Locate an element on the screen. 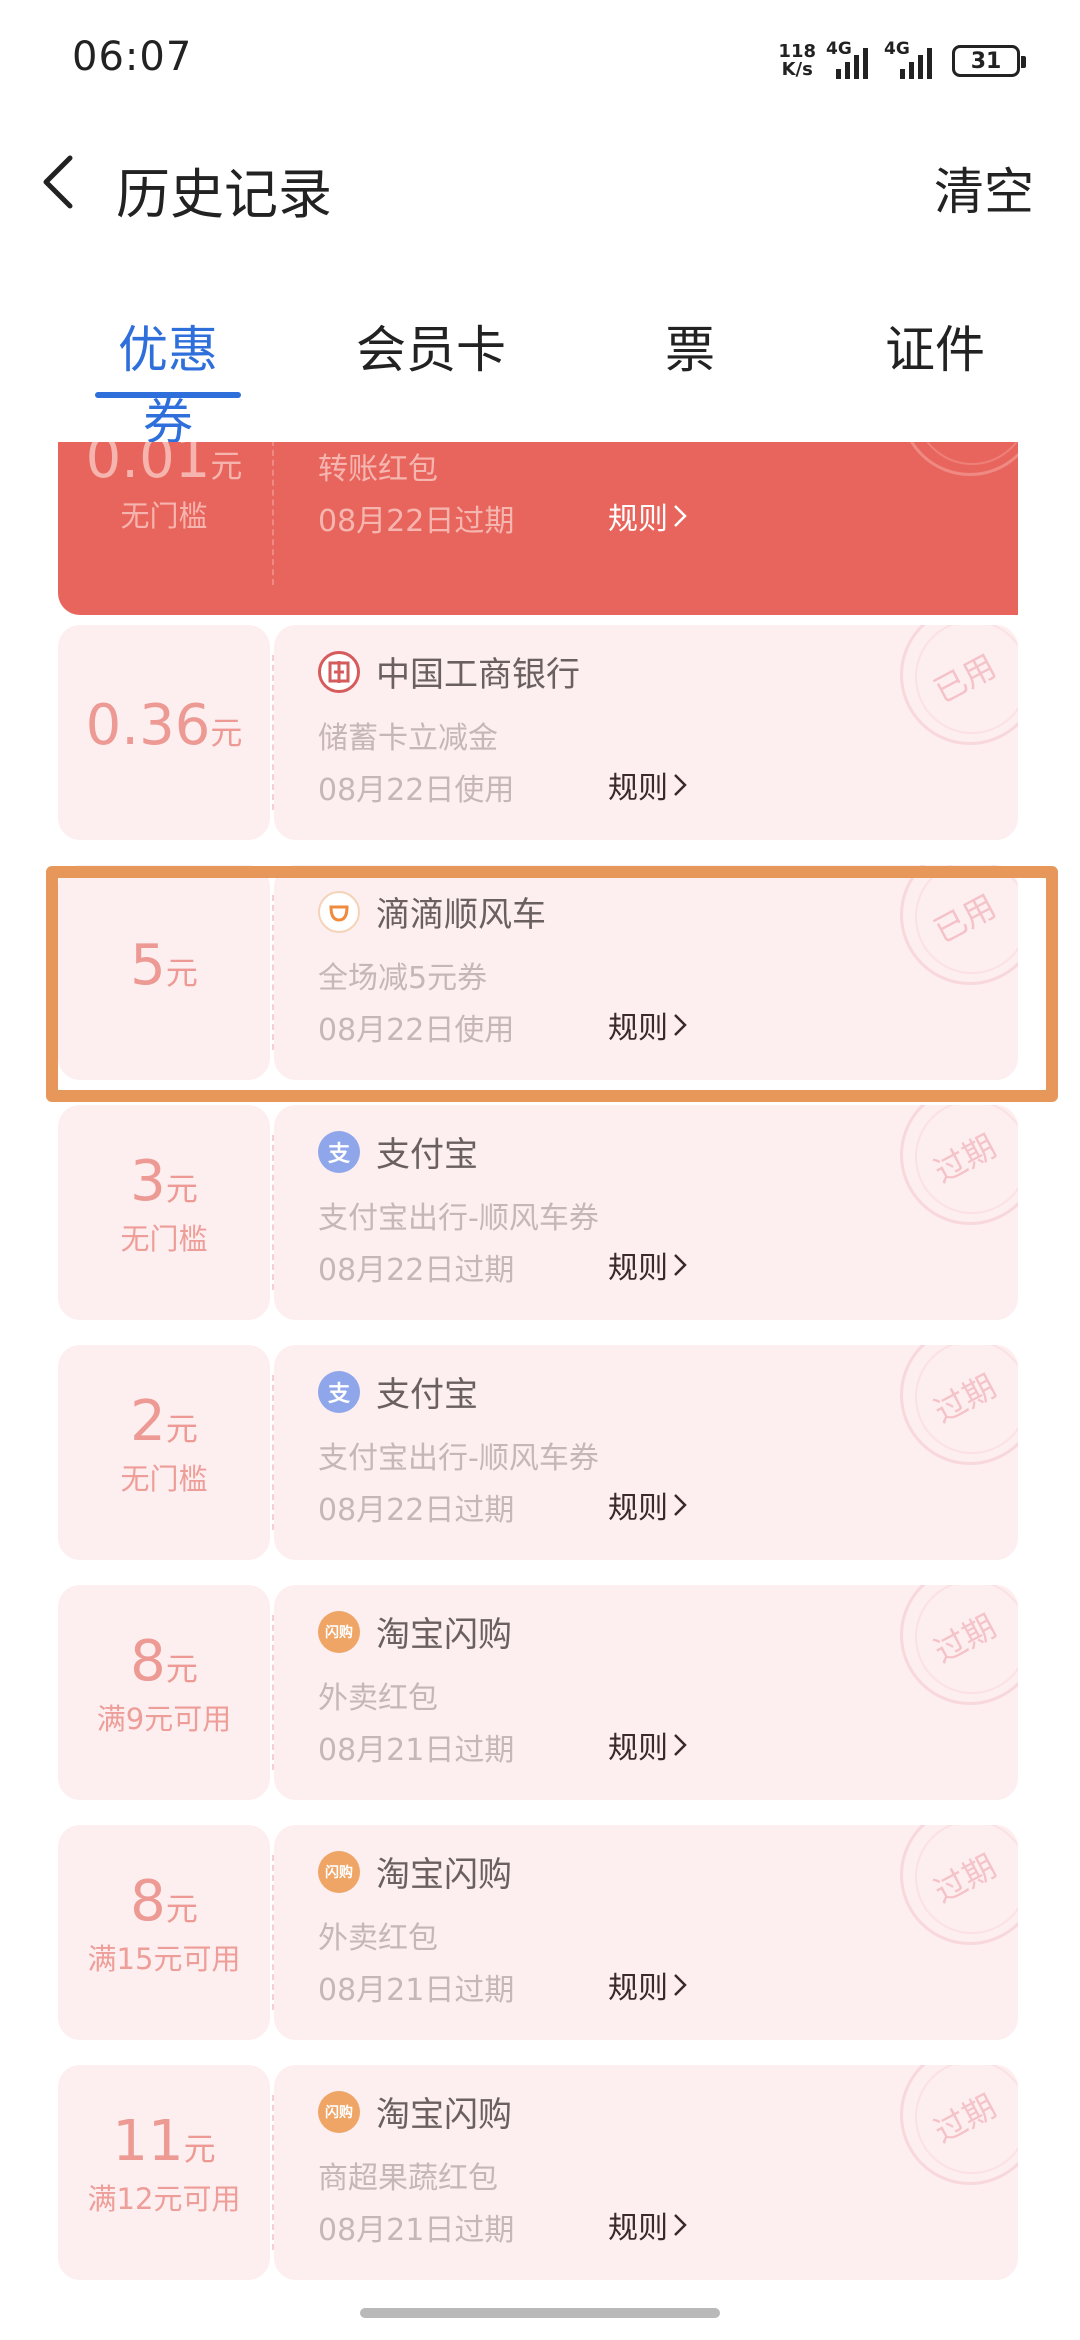 The image size is (1080, 2340). coupon-details: 转账红包 08月22日过期 规则 过期 is located at coordinates (646, 528).